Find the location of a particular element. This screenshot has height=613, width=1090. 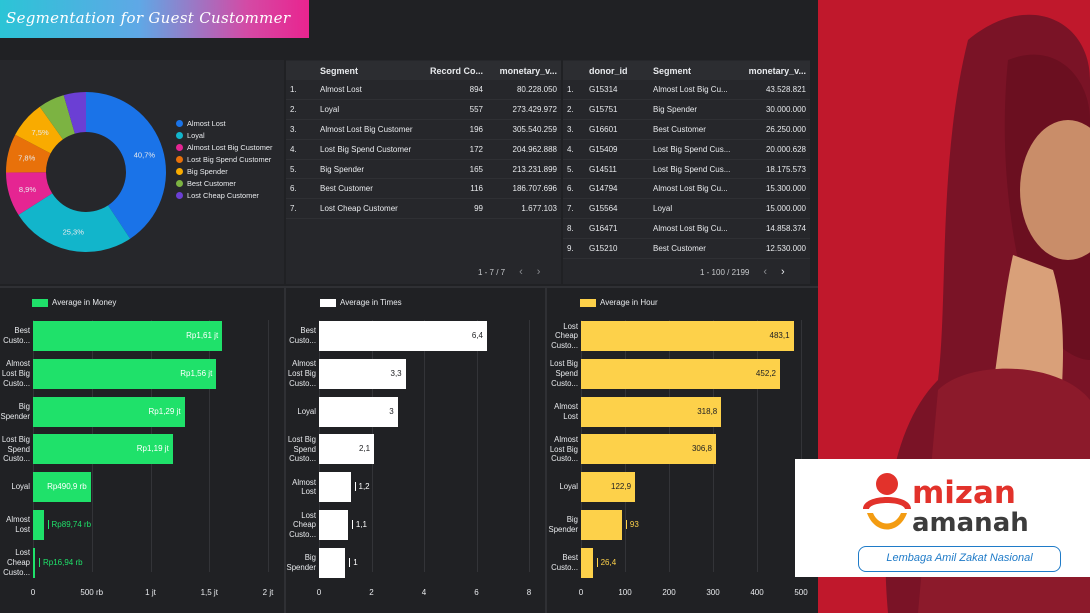

table-cell: Almost Lost is located at coordinates (369, 90).